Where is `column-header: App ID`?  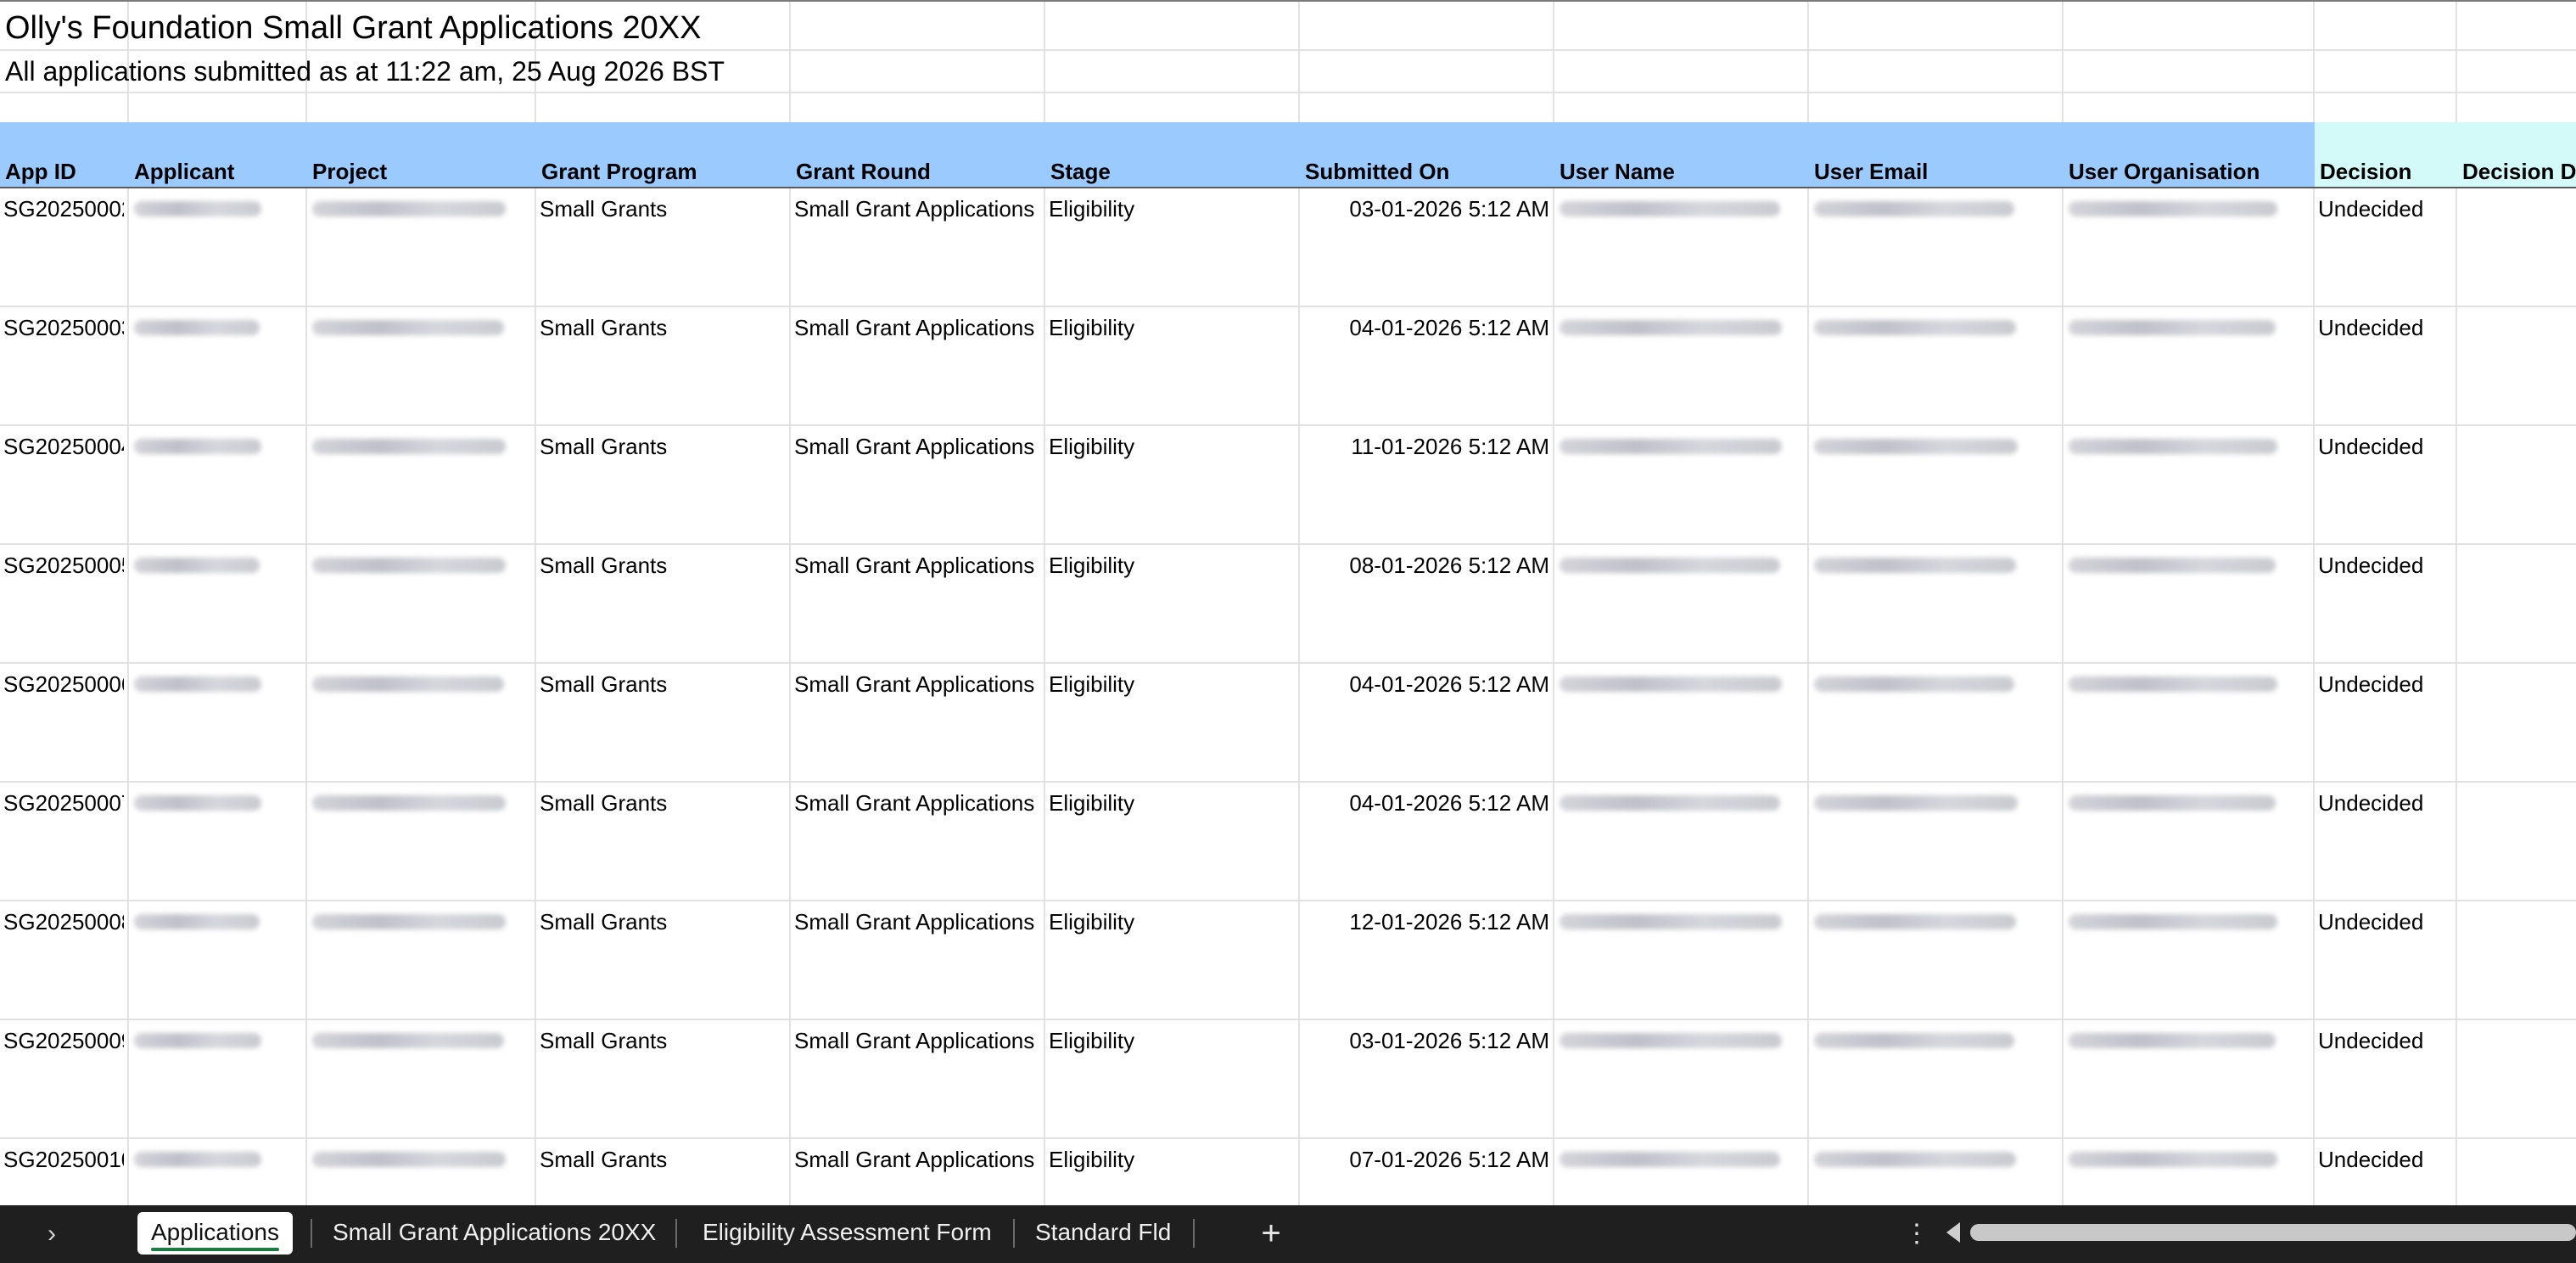
column-header: App ID is located at coordinates (65, 171).